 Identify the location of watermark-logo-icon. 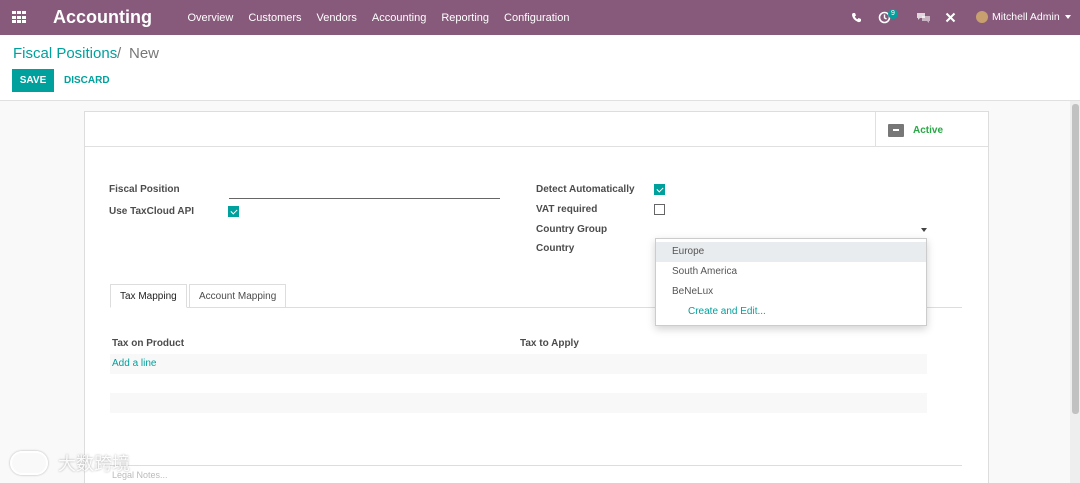
(29, 463).